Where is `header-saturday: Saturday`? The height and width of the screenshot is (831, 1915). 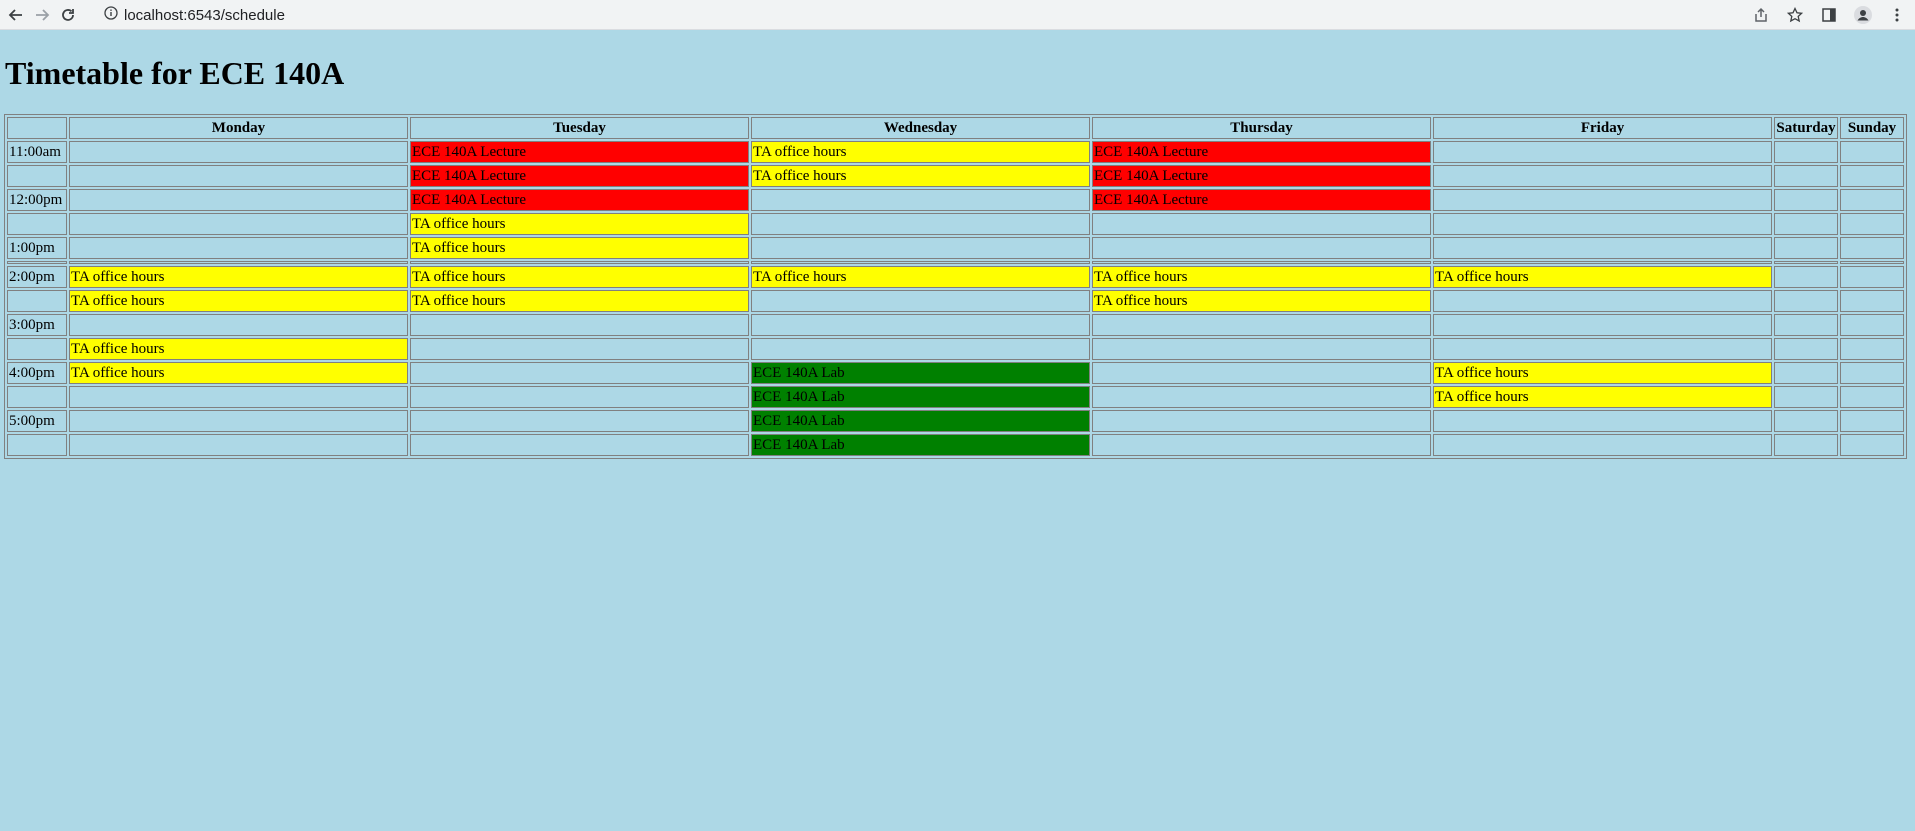
header-saturday: Saturday is located at coordinates (1806, 128).